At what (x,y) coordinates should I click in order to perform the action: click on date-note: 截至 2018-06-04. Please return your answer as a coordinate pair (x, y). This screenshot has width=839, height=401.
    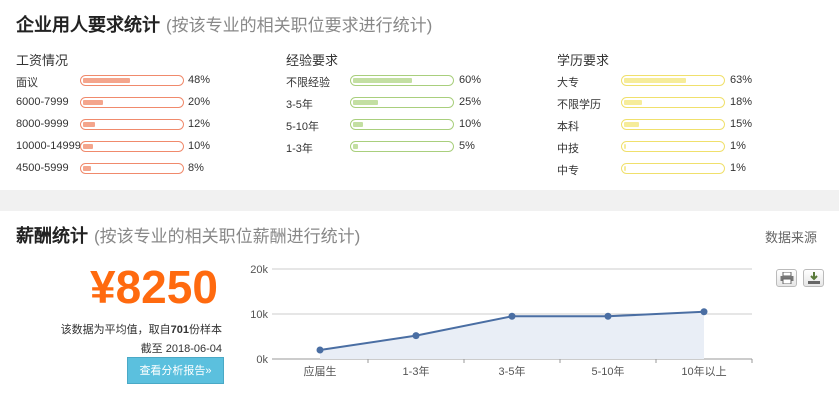
    Looking at the image, I should click on (181, 348).